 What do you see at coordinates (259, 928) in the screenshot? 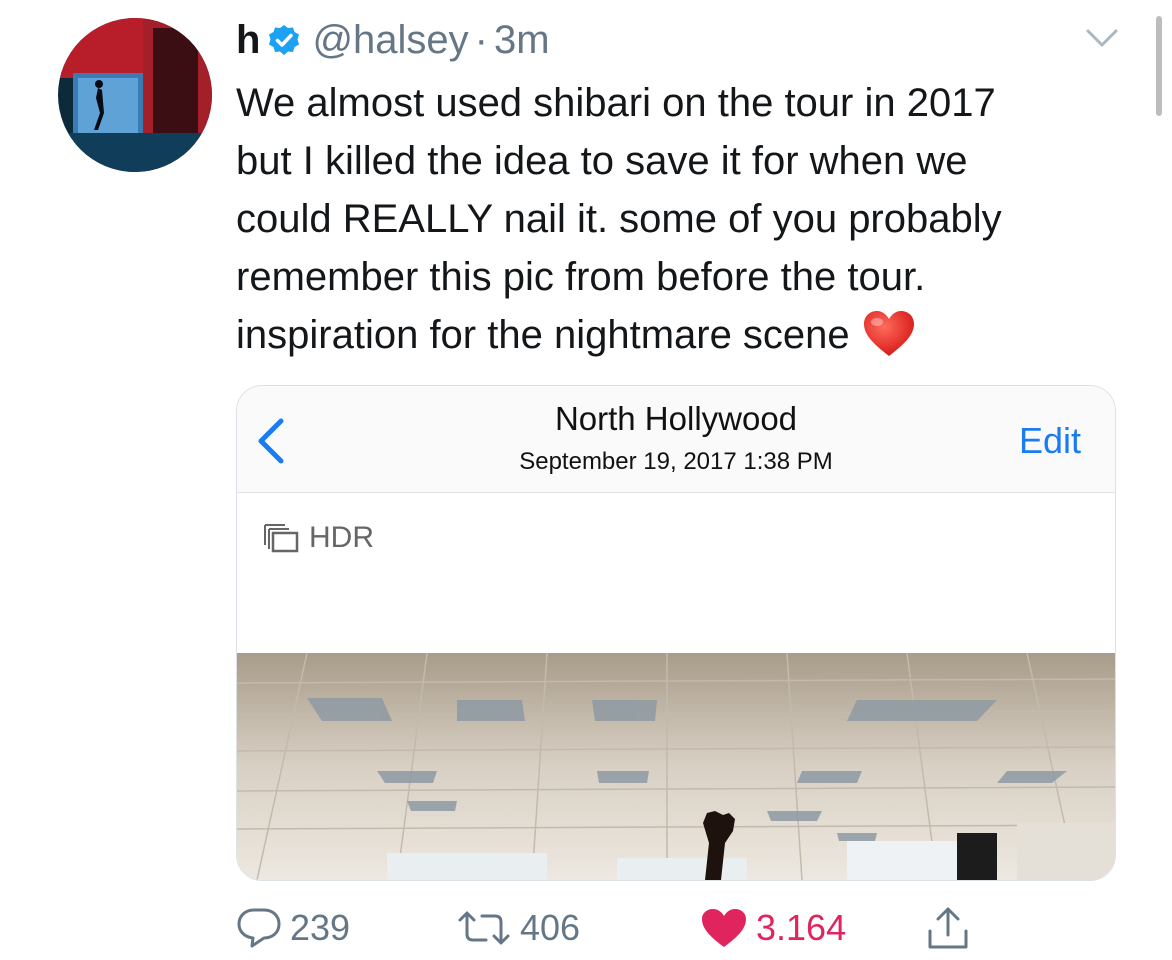
I see `reply-bubble-icon` at bounding box center [259, 928].